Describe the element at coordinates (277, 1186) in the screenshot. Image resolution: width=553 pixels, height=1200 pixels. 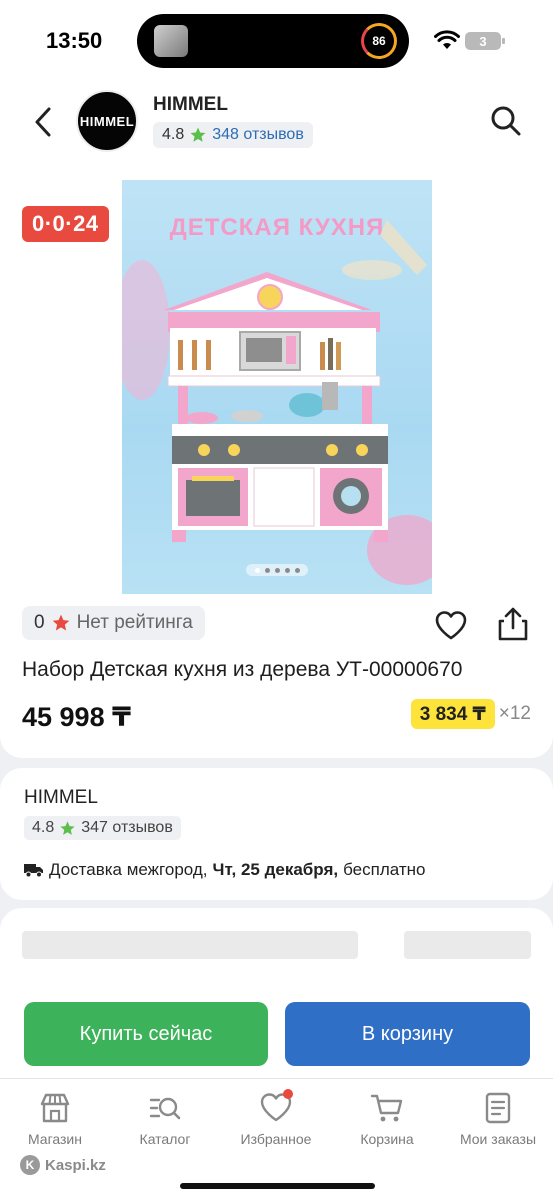
I see `home-indicator` at that location.